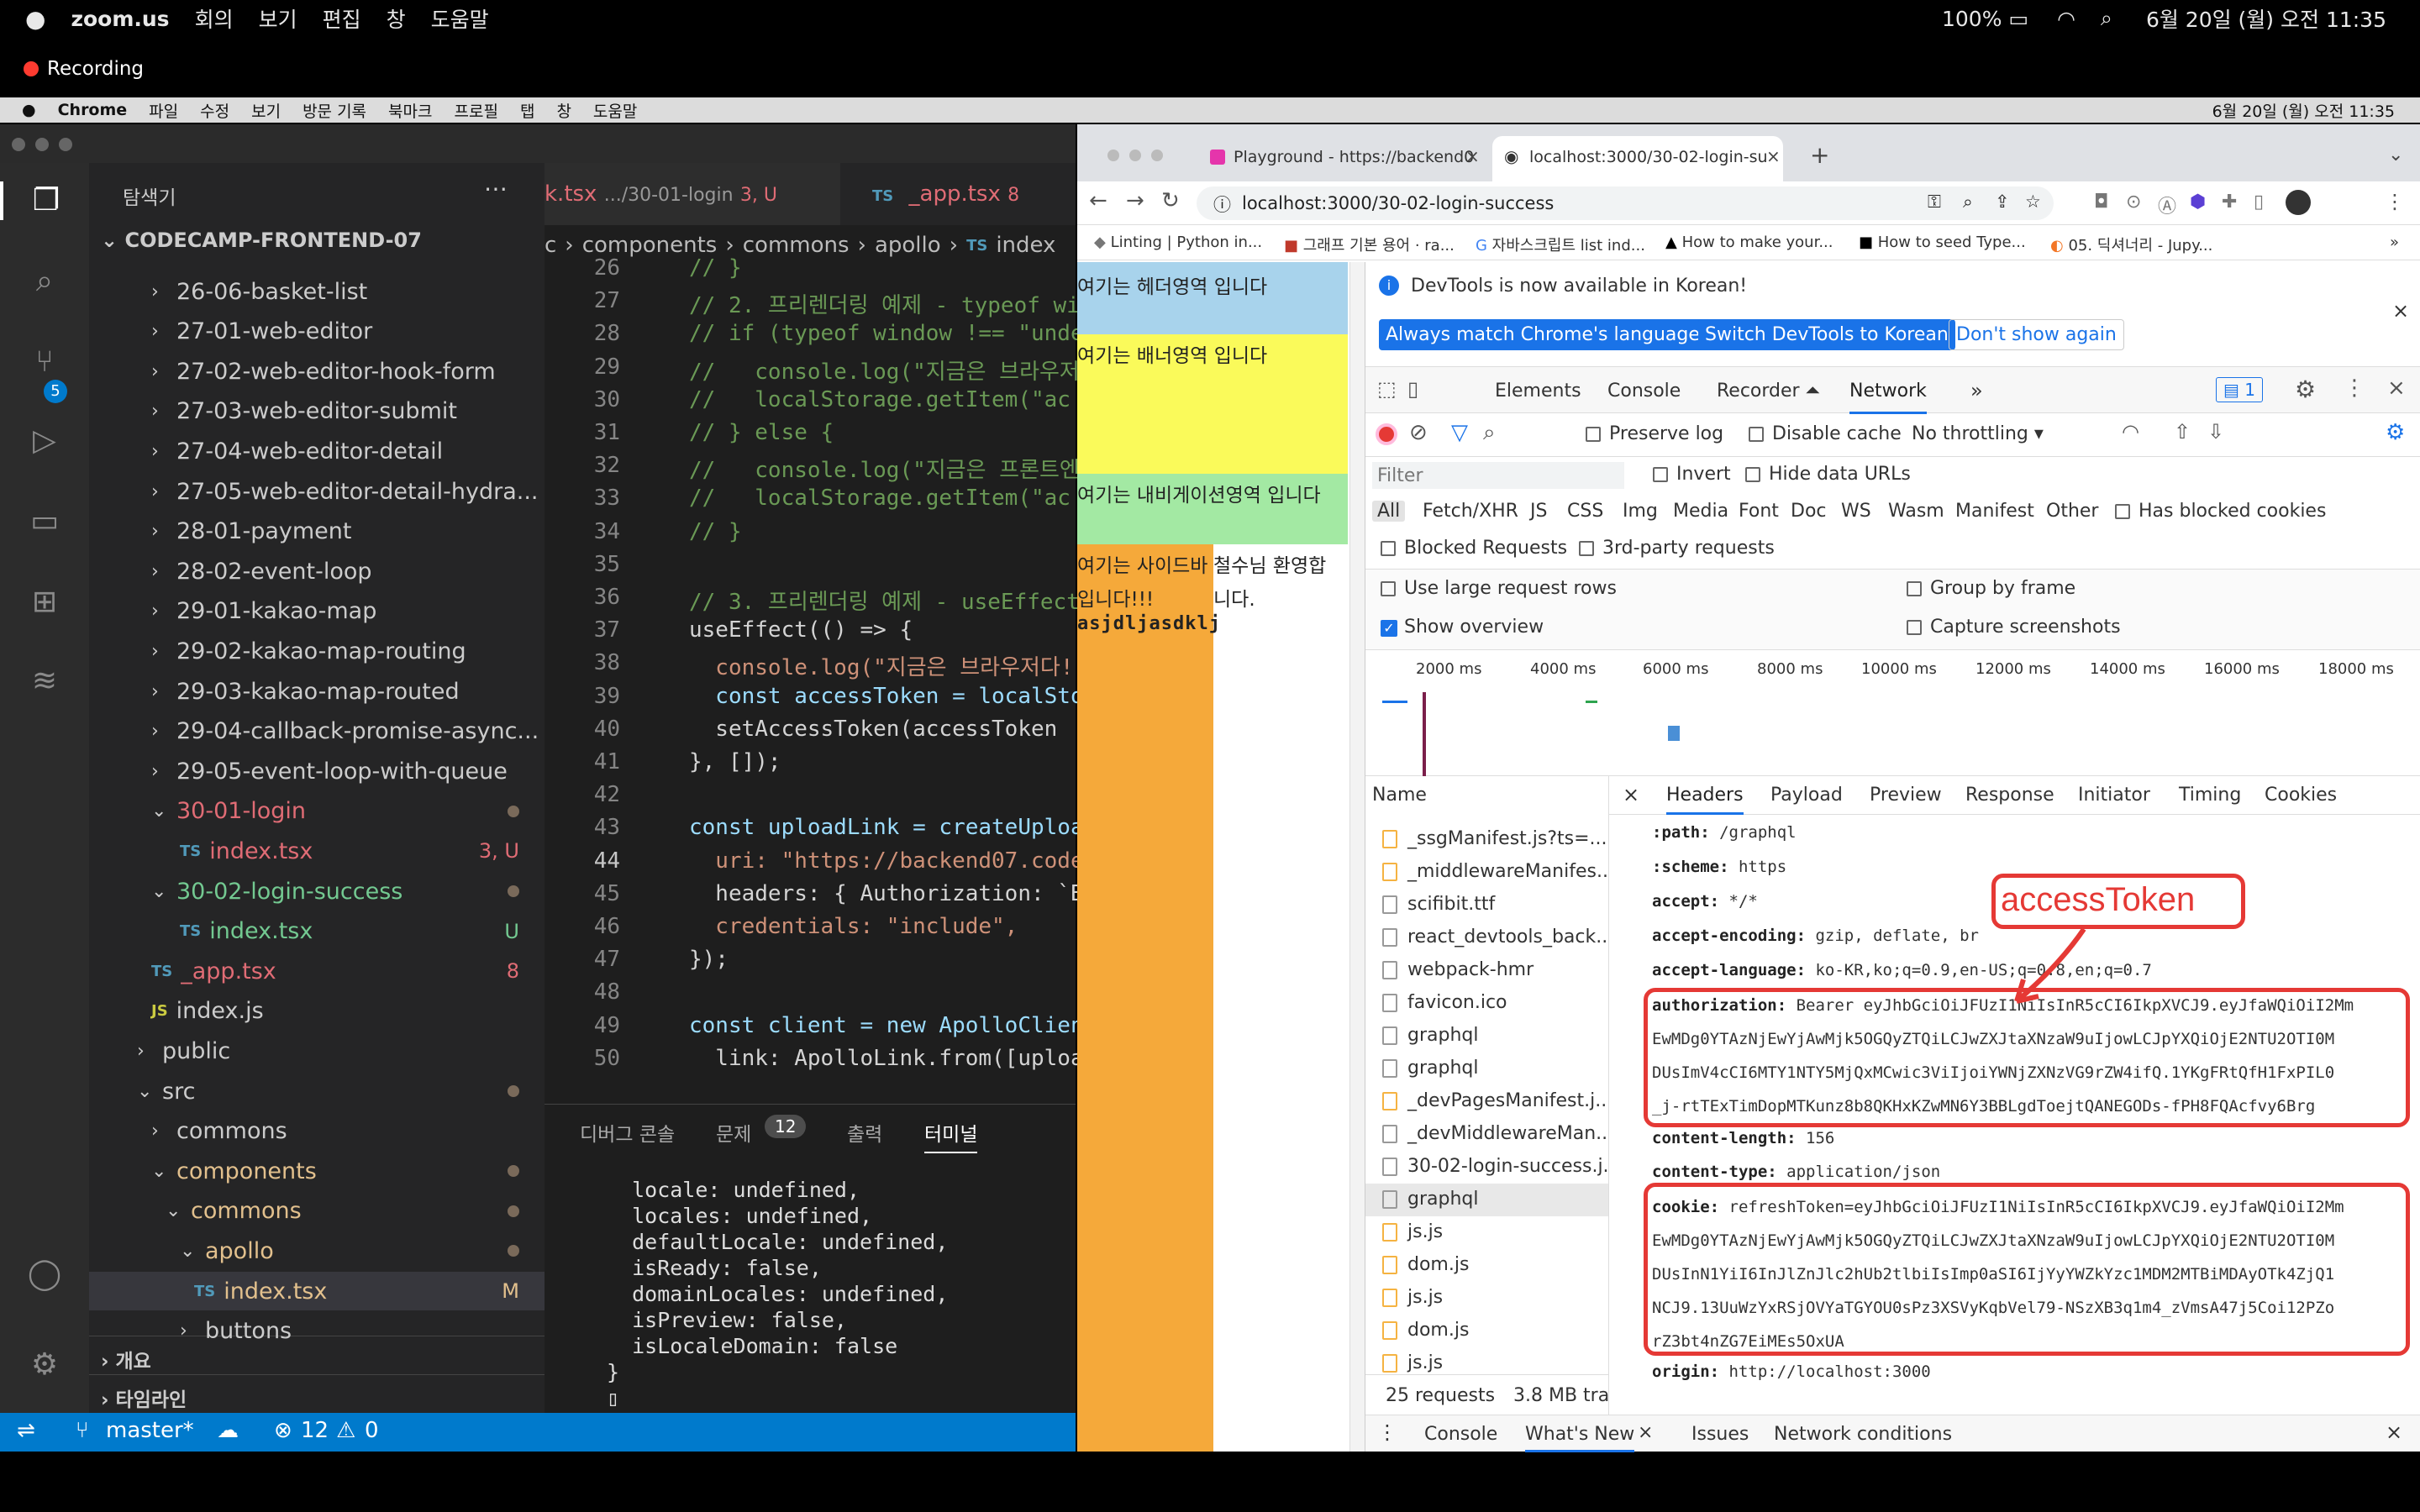 This screenshot has height=1512, width=2420. What do you see at coordinates (2106, 18) in the screenshot?
I see `search-icon: ⌕` at bounding box center [2106, 18].